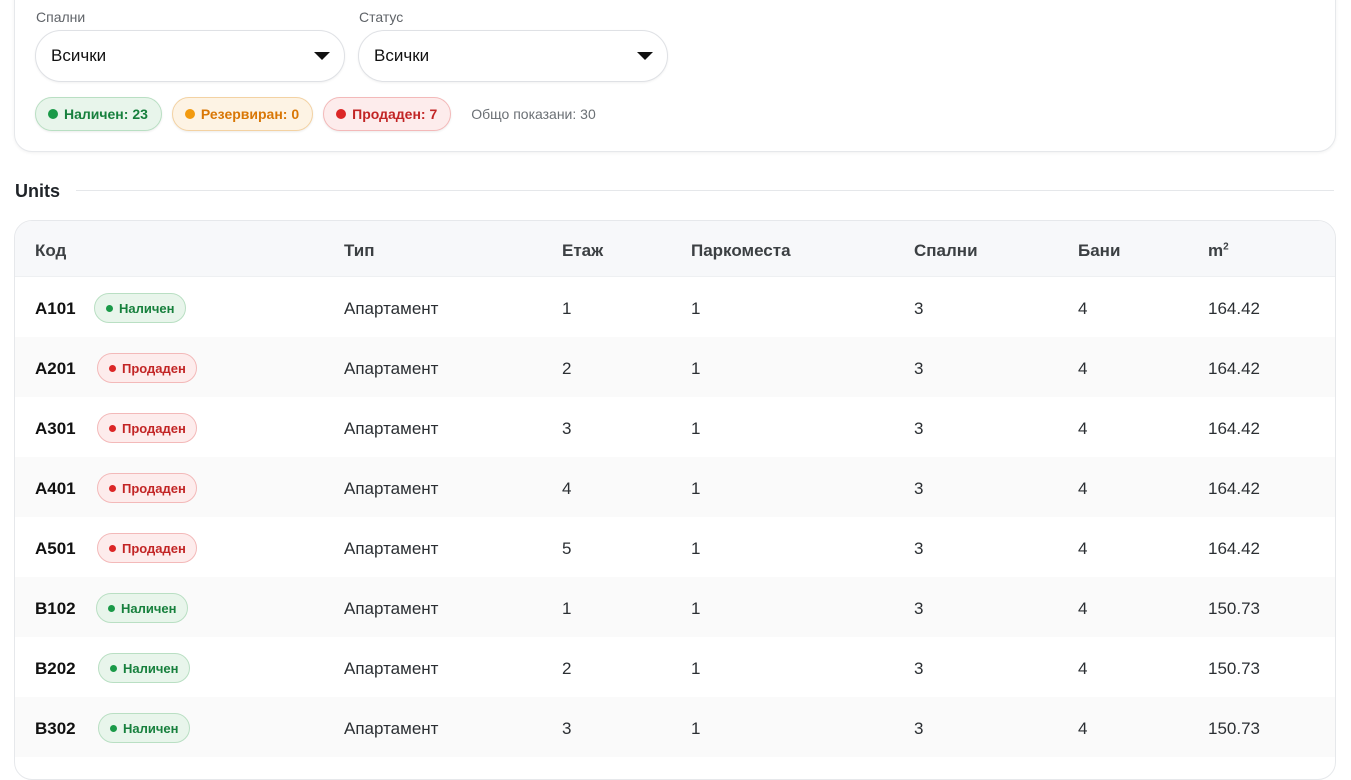 Image resolution: width=1351 pixels, height=780 pixels. What do you see at coordinates (675, 307) in the screenshot?
I see `table-row: A101 Наличен Апартамент 1 1 3 4 164.42` at bounding box center [675, 307].